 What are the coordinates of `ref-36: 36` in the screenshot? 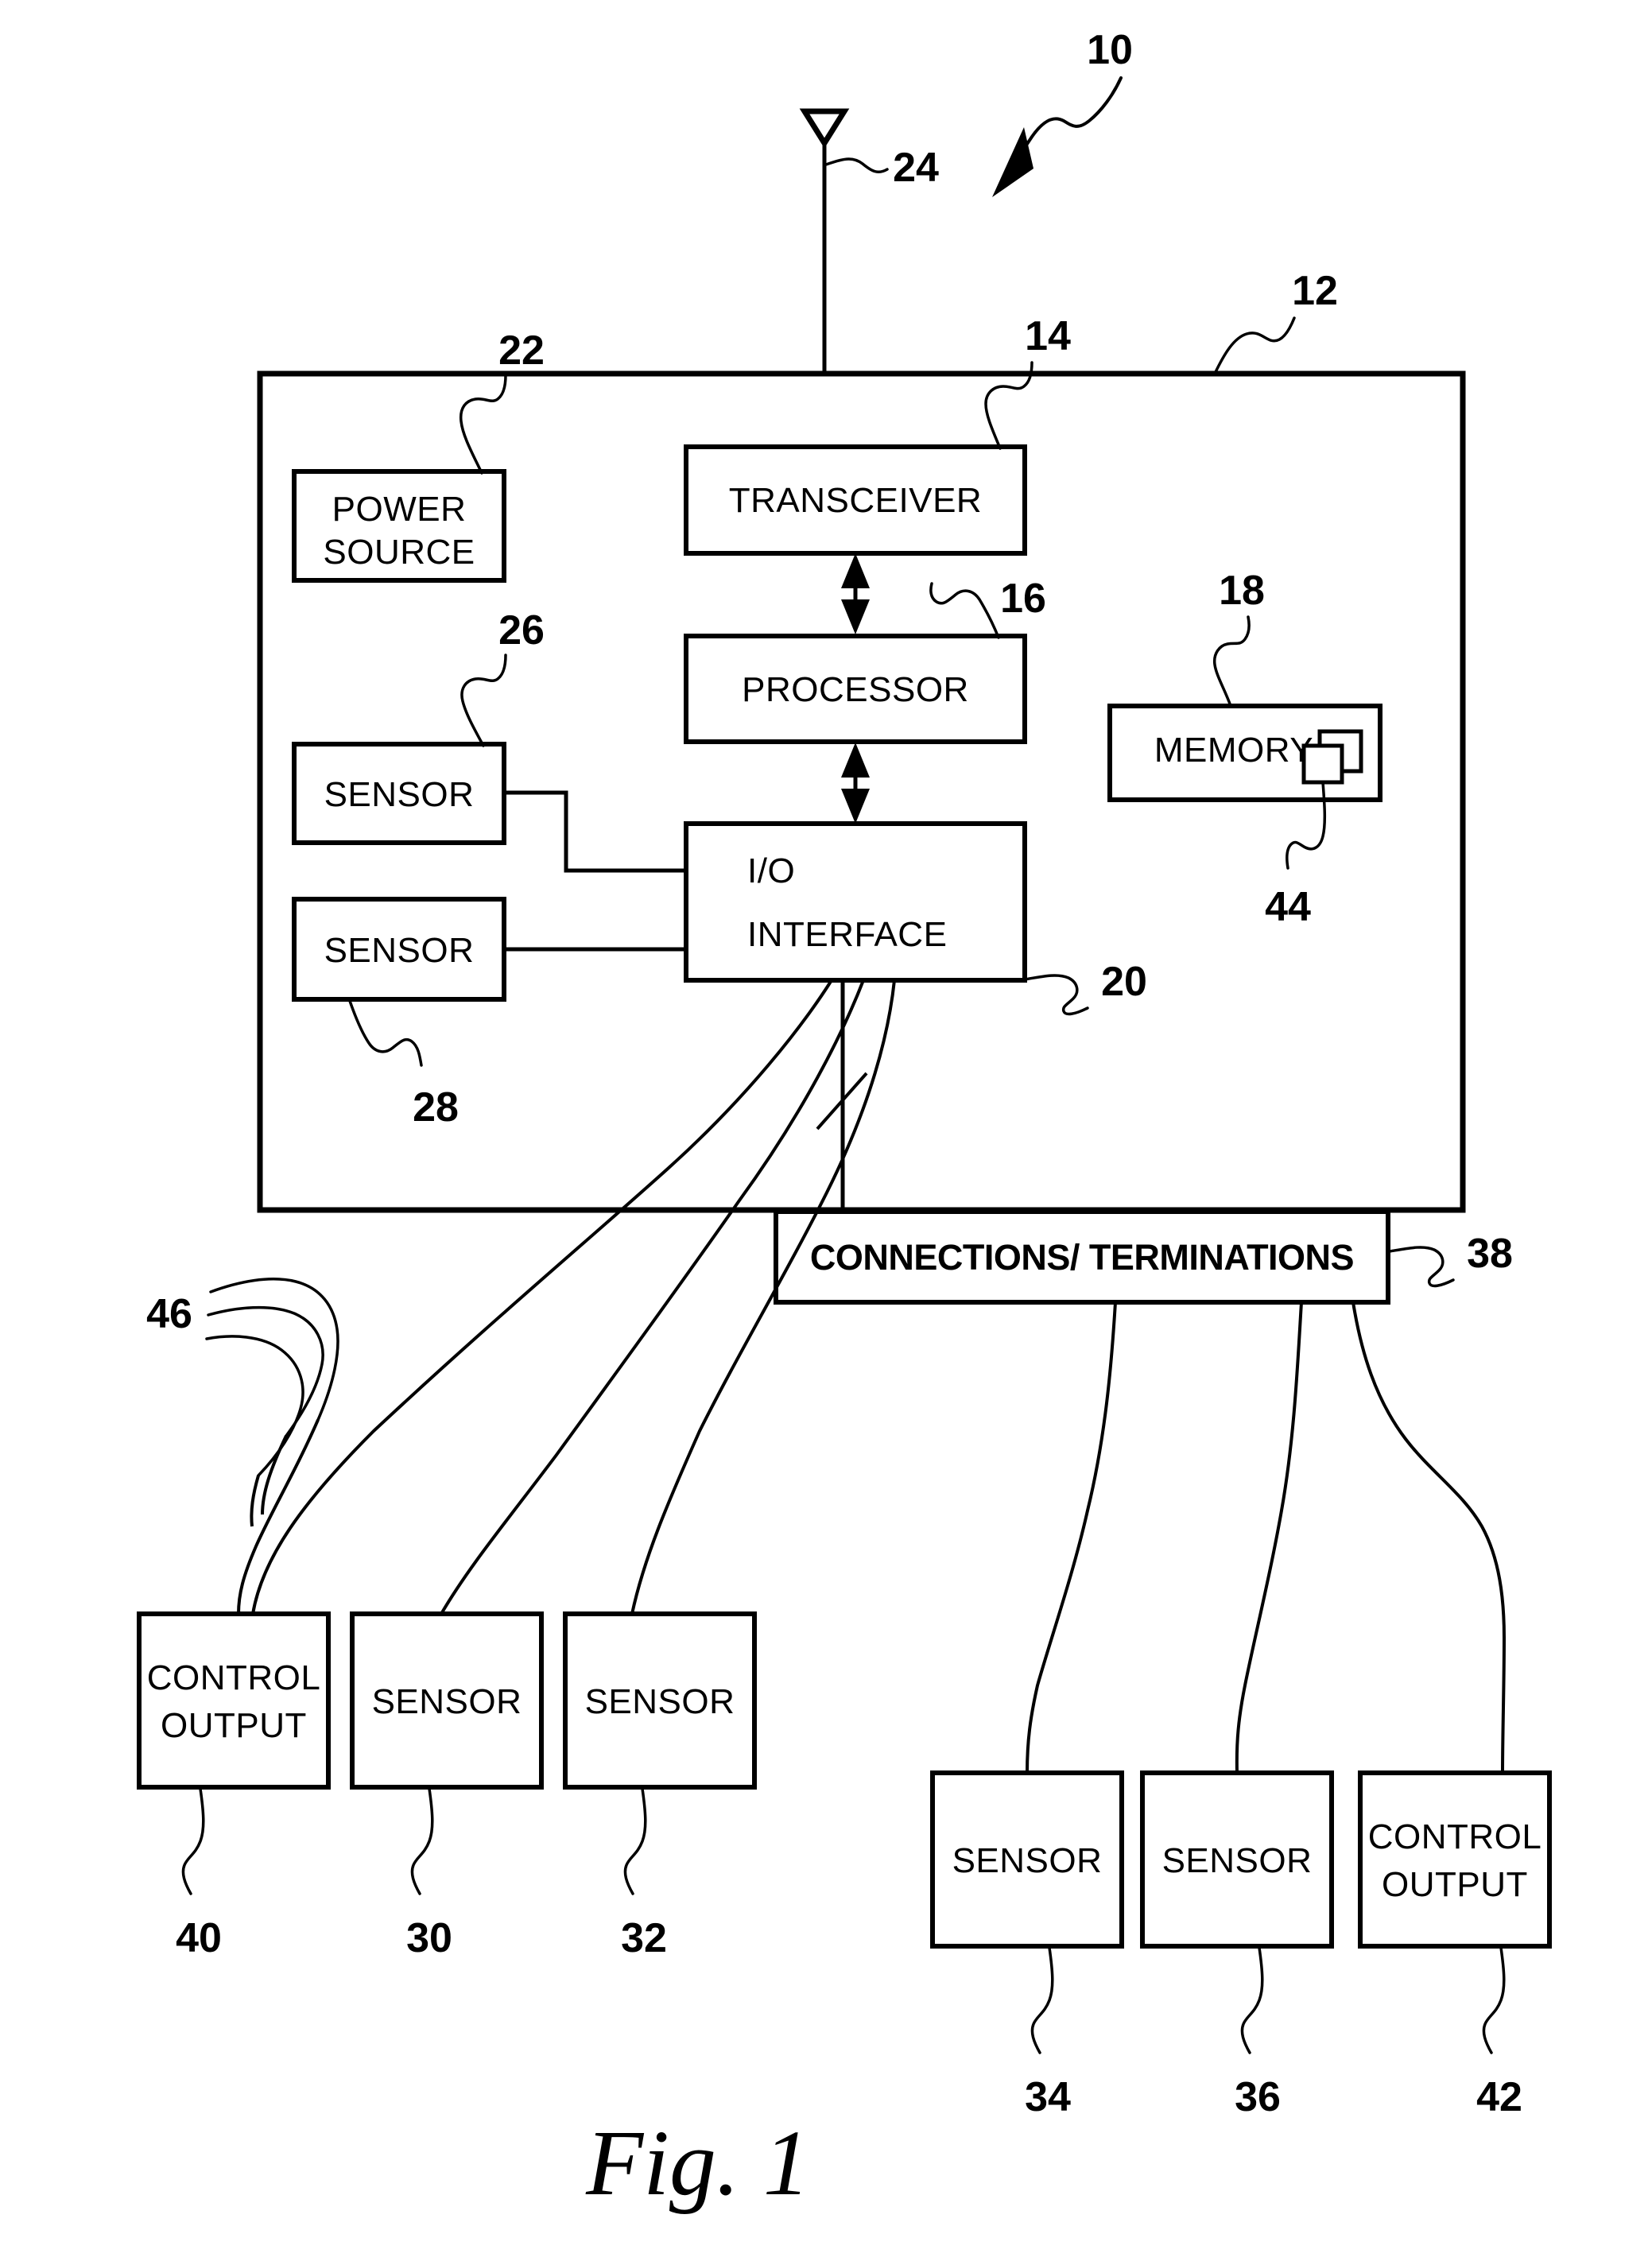 It's located at (1258, 2097).